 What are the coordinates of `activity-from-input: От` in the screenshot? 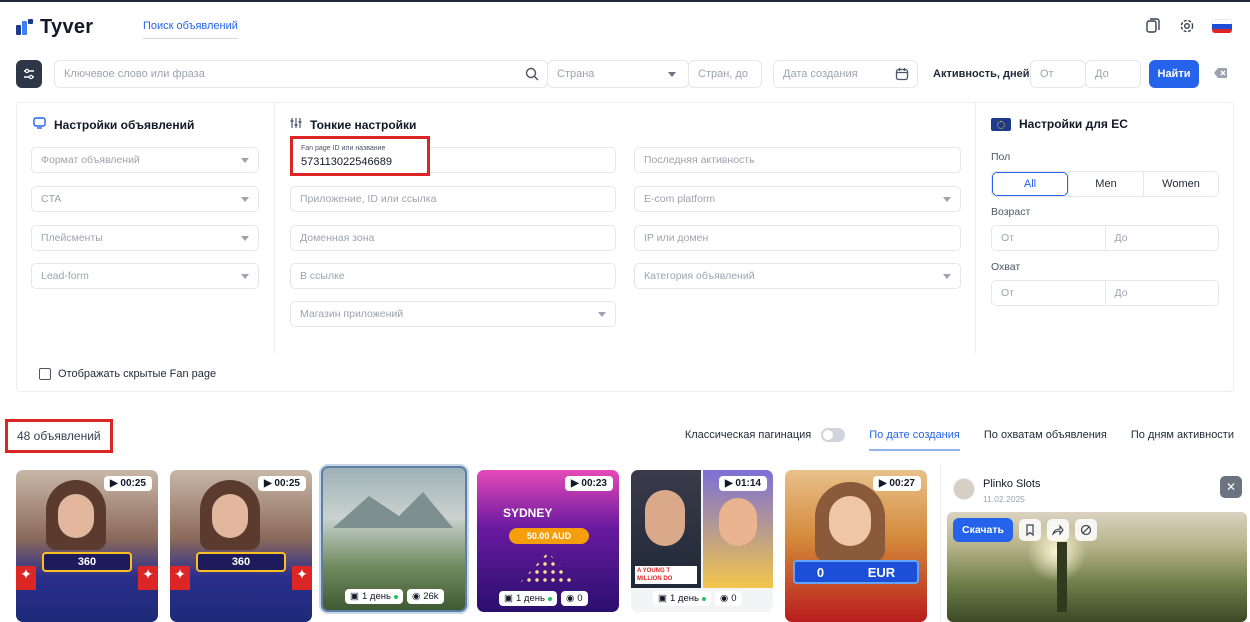 It's located at (1058, 74).